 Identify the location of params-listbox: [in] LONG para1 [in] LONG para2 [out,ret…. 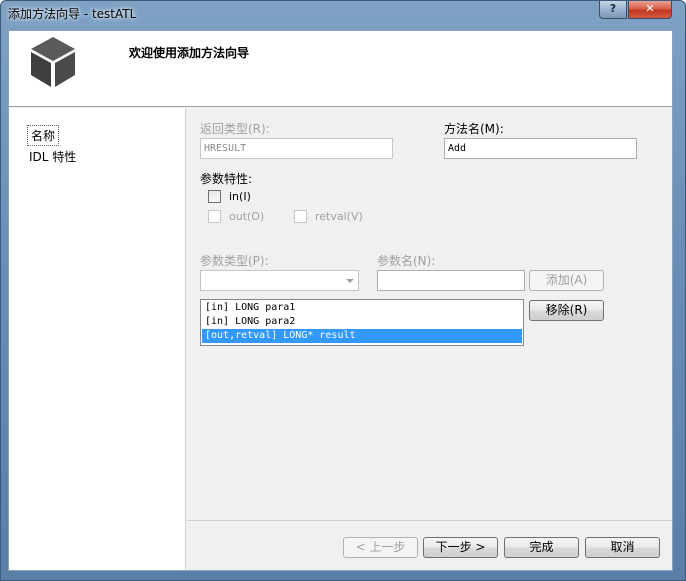
(362, 322).